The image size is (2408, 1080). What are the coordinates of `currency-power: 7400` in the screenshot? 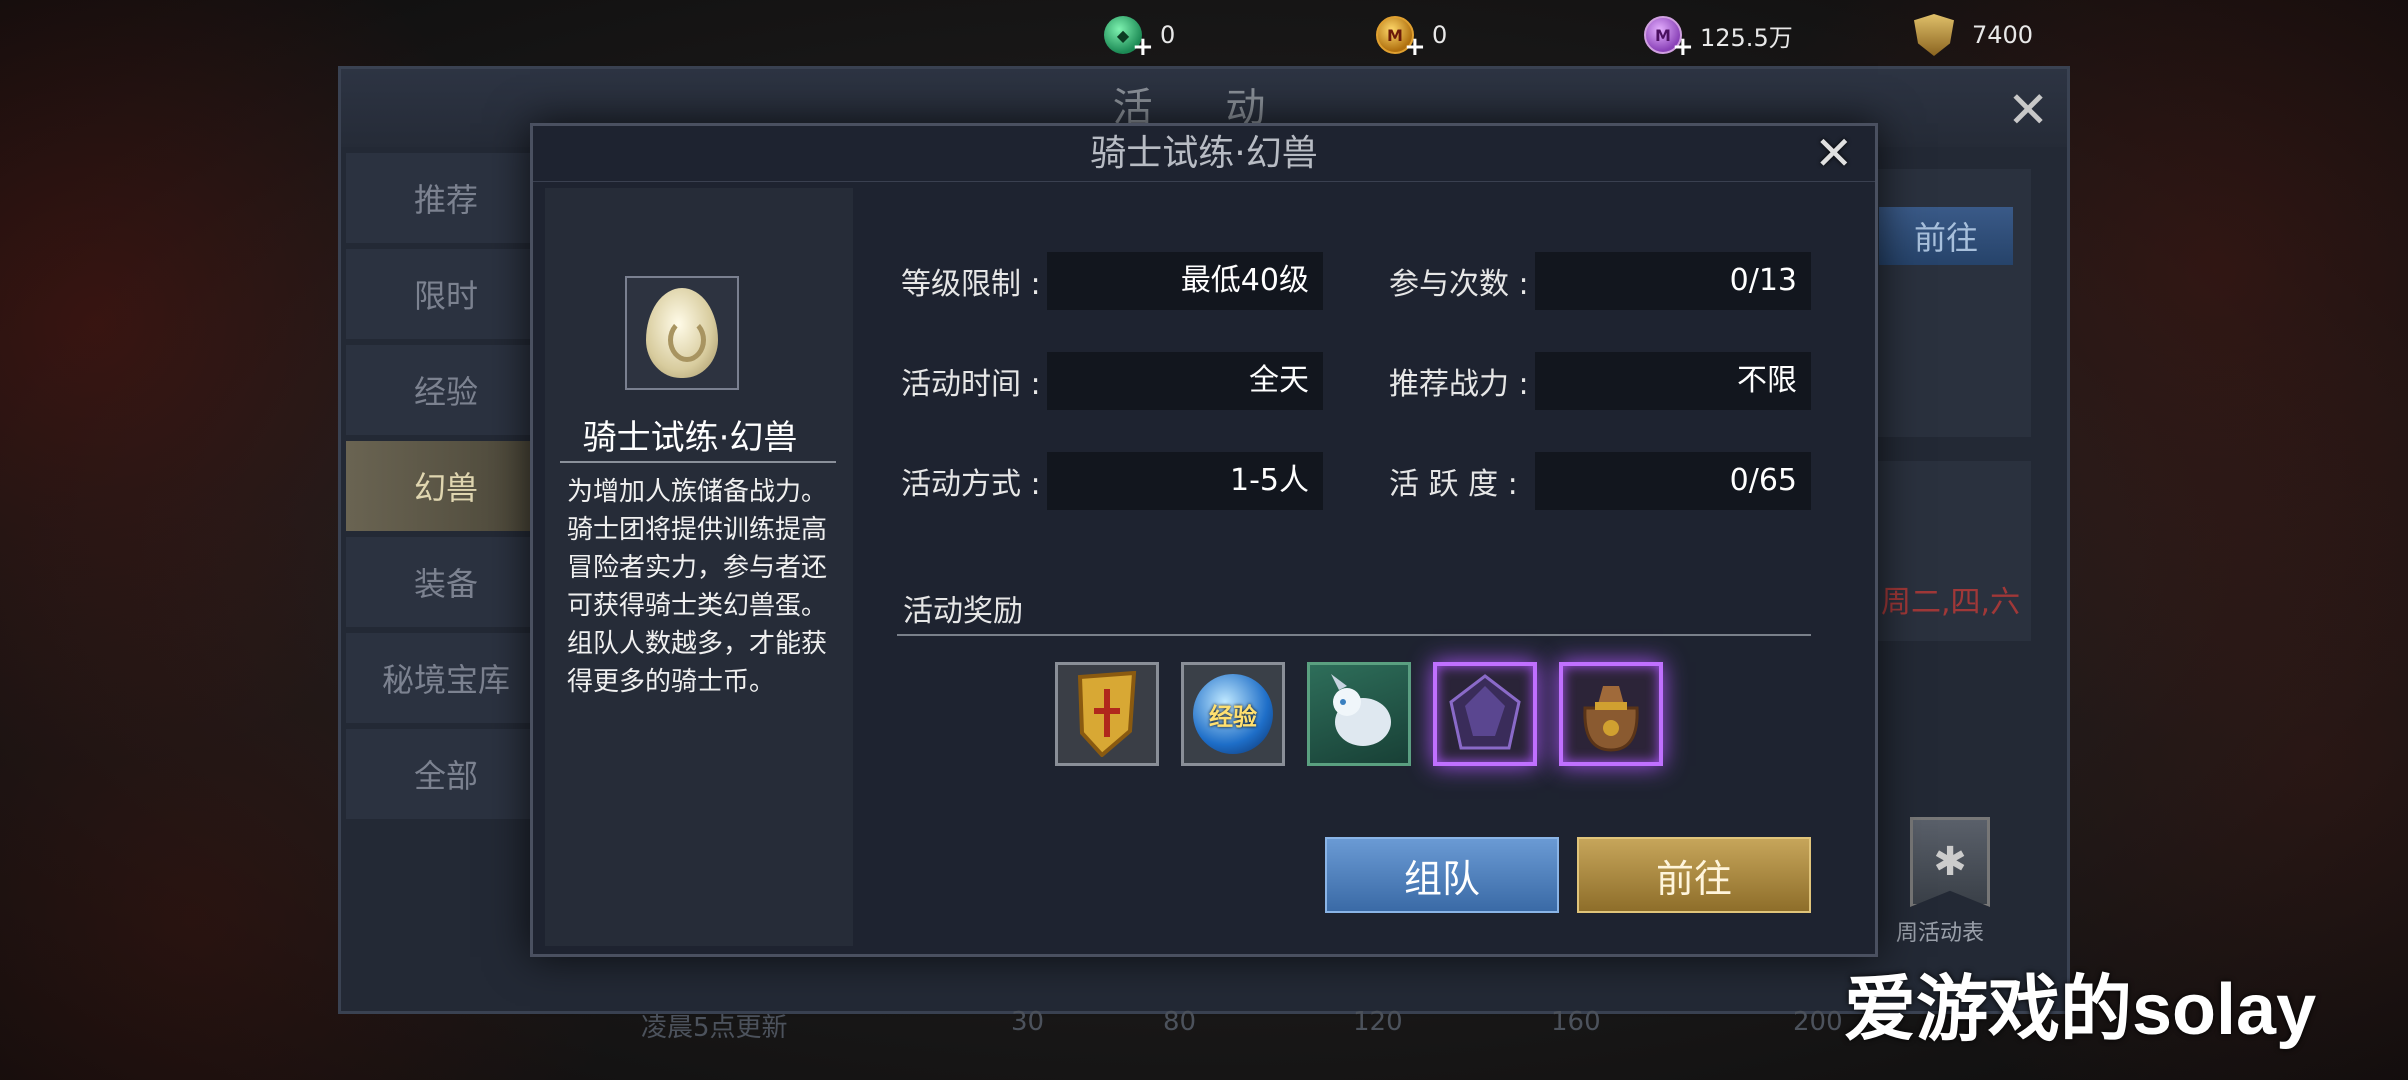 It's located at (1973, 35).